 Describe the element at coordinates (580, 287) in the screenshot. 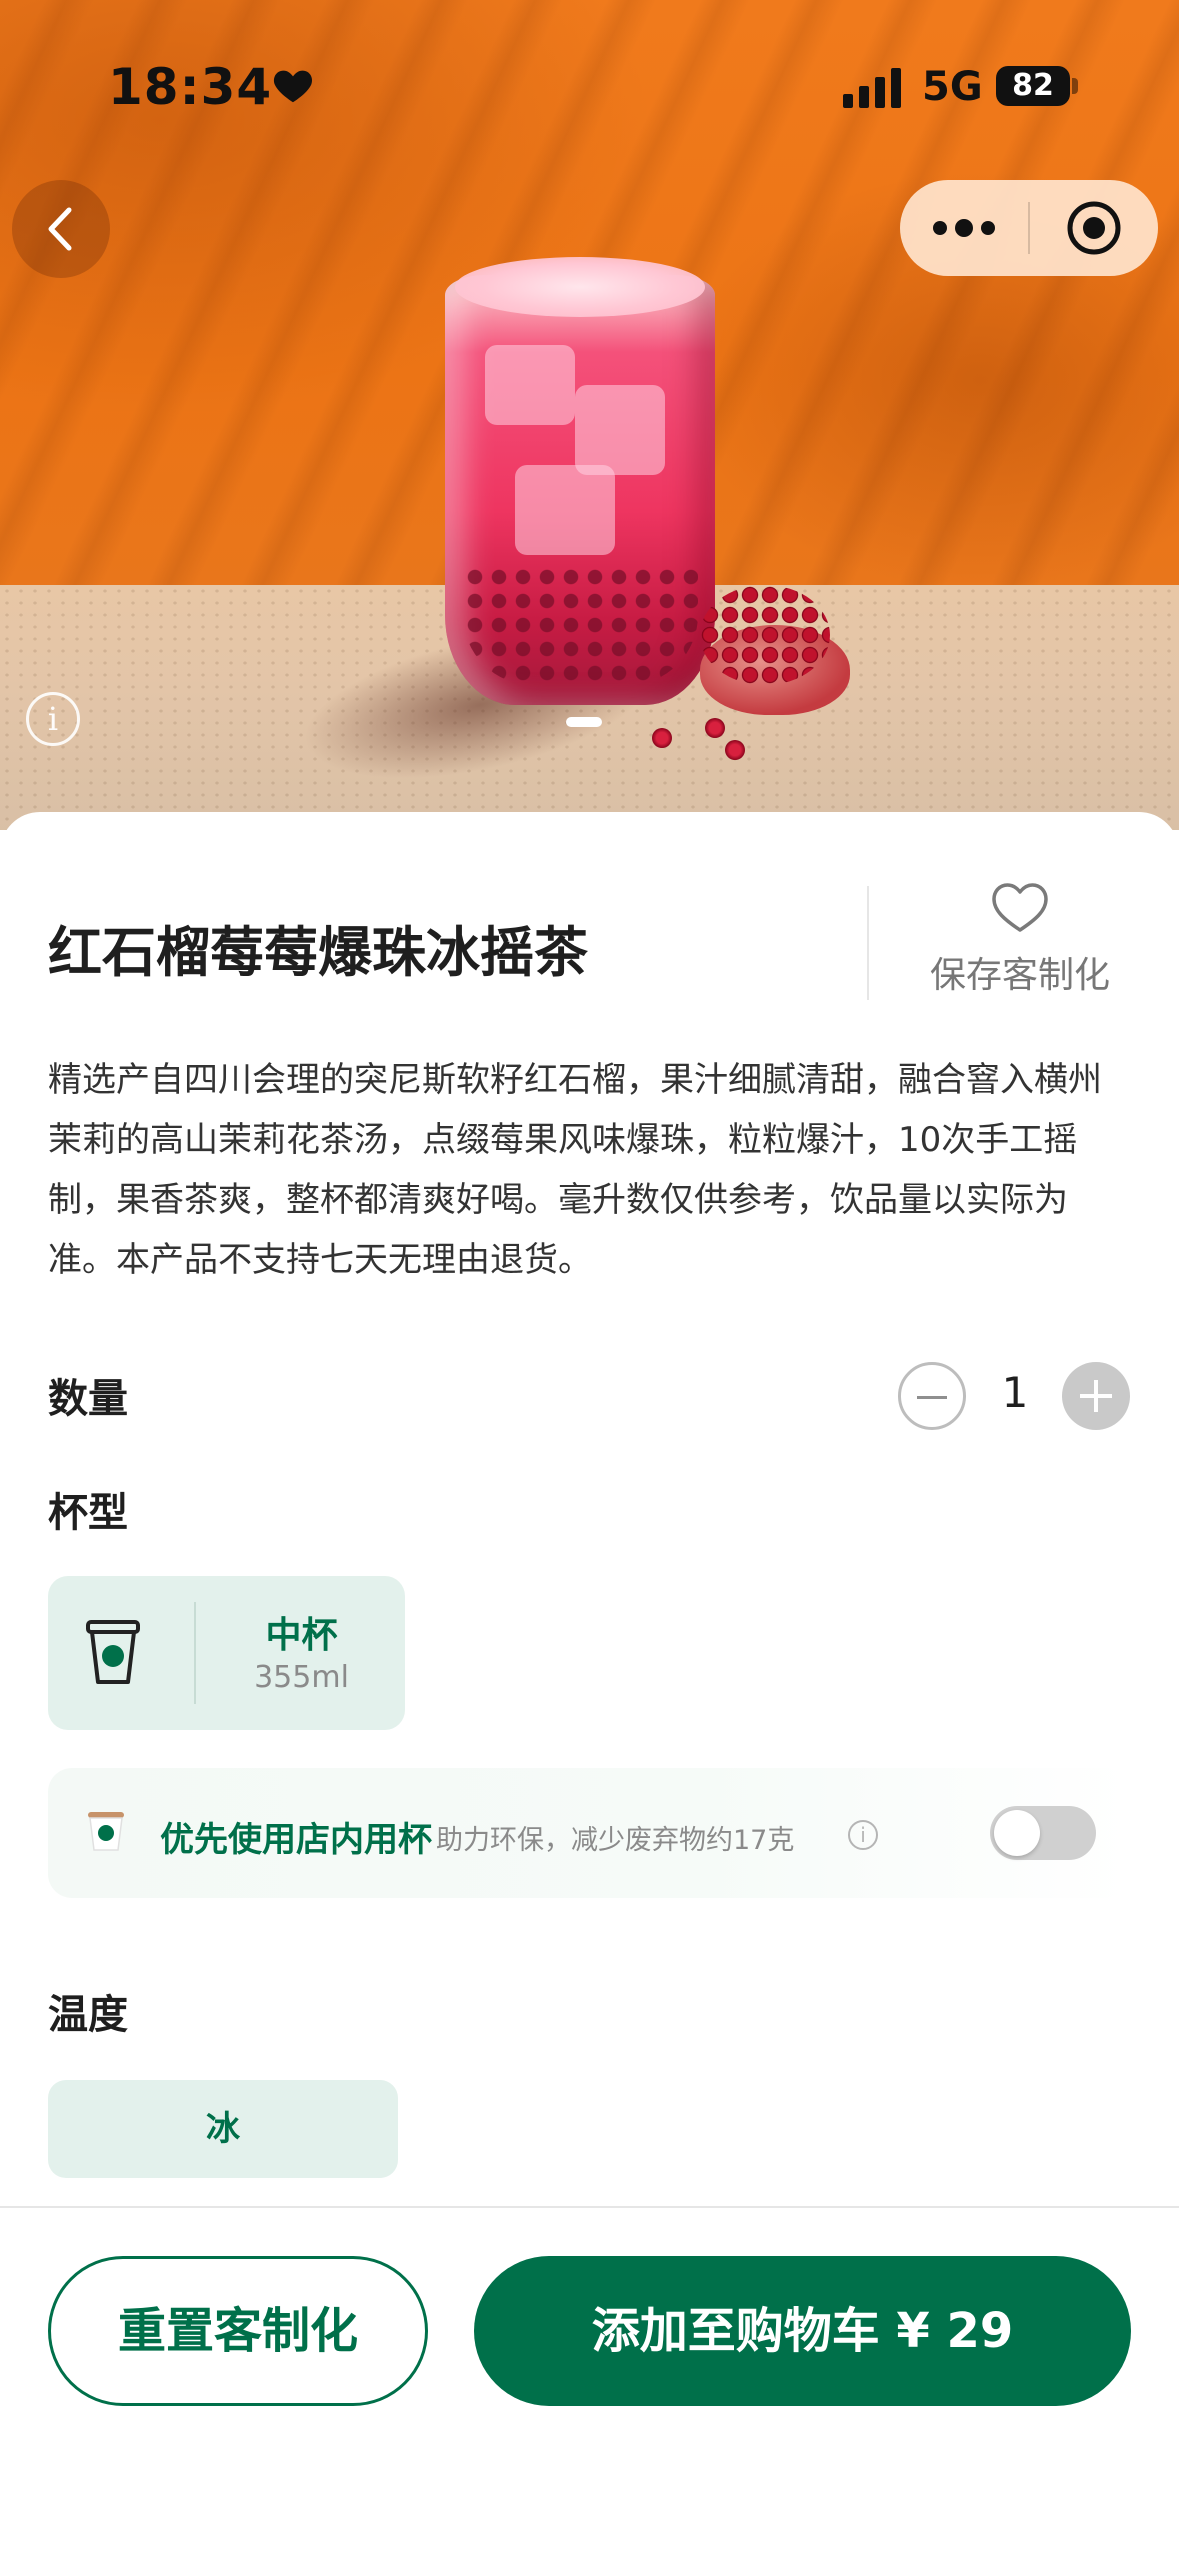

I see `glass-rim` at that location.